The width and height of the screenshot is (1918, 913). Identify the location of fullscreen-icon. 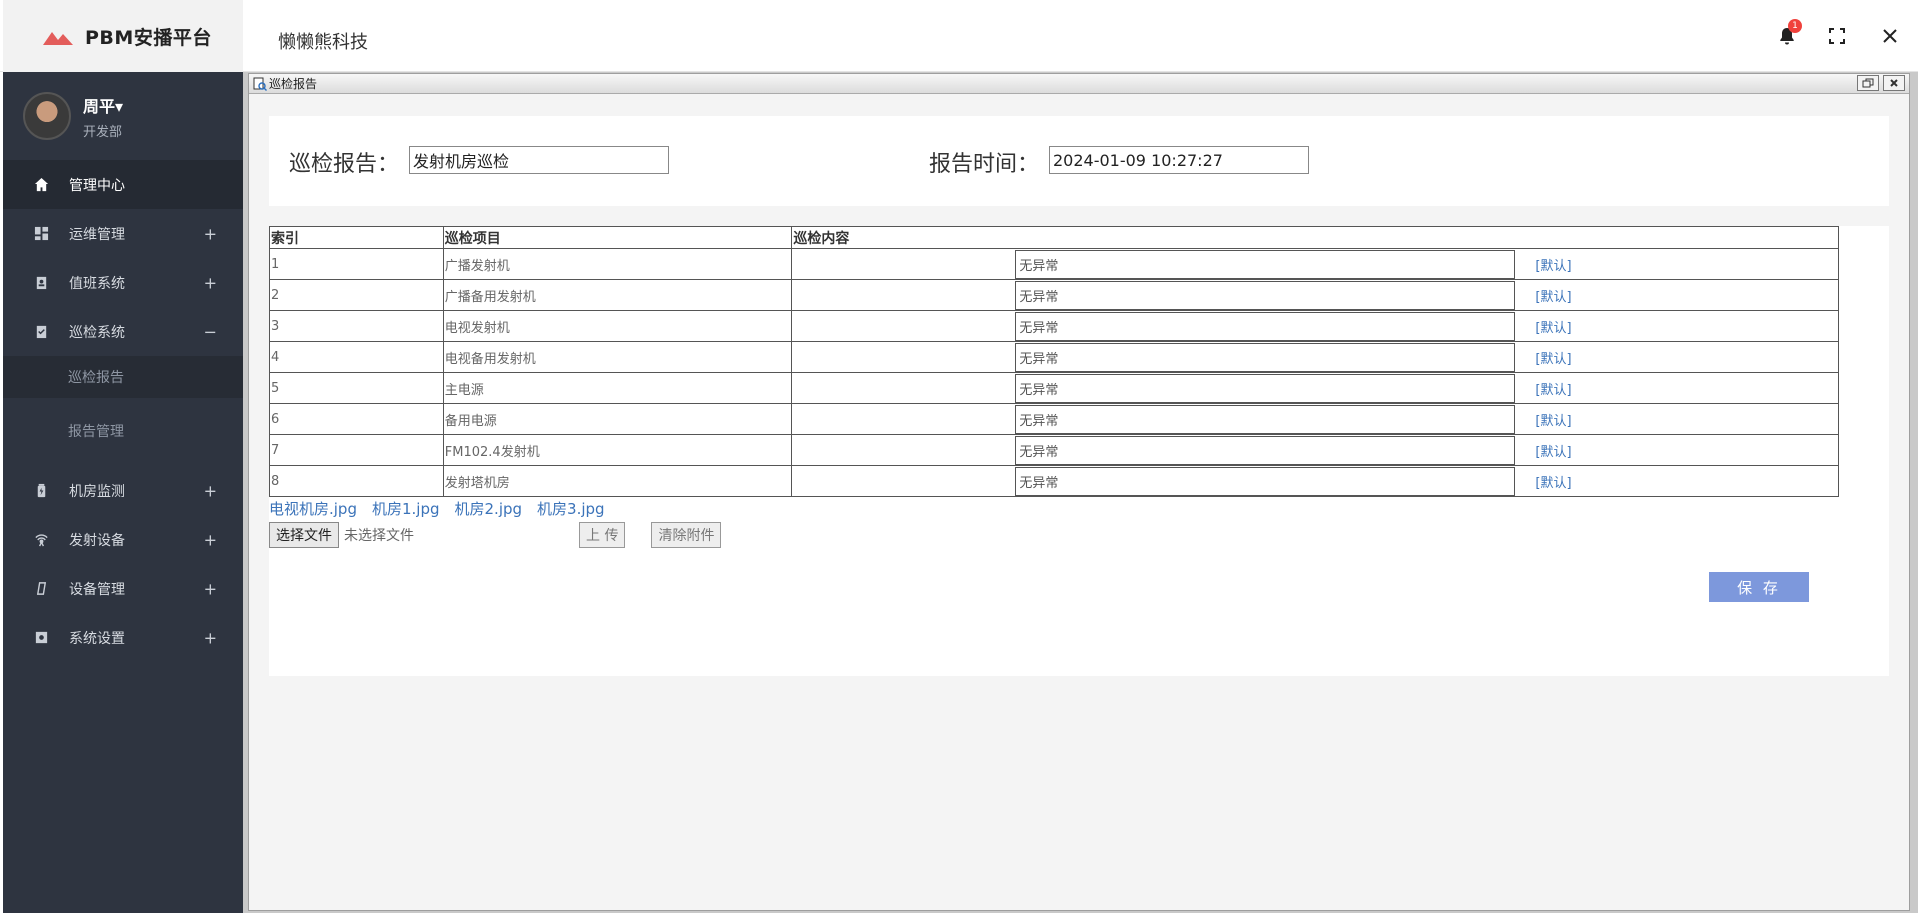
(1837, 36).